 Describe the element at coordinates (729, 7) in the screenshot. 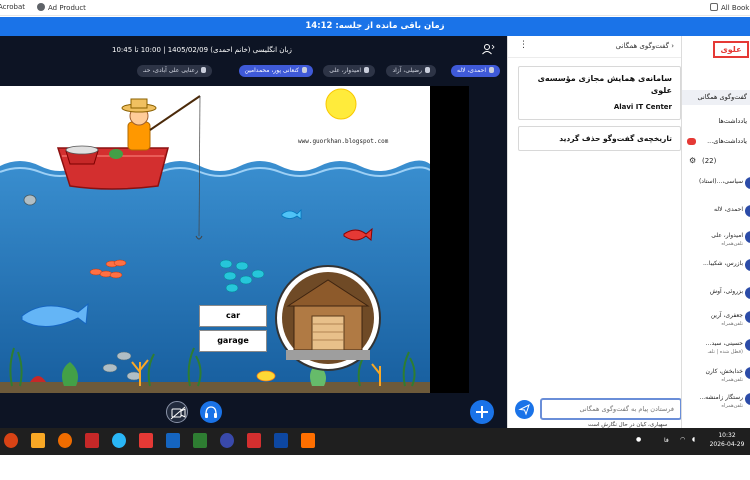

I see `bookmark-all-books: All Book` at that location.